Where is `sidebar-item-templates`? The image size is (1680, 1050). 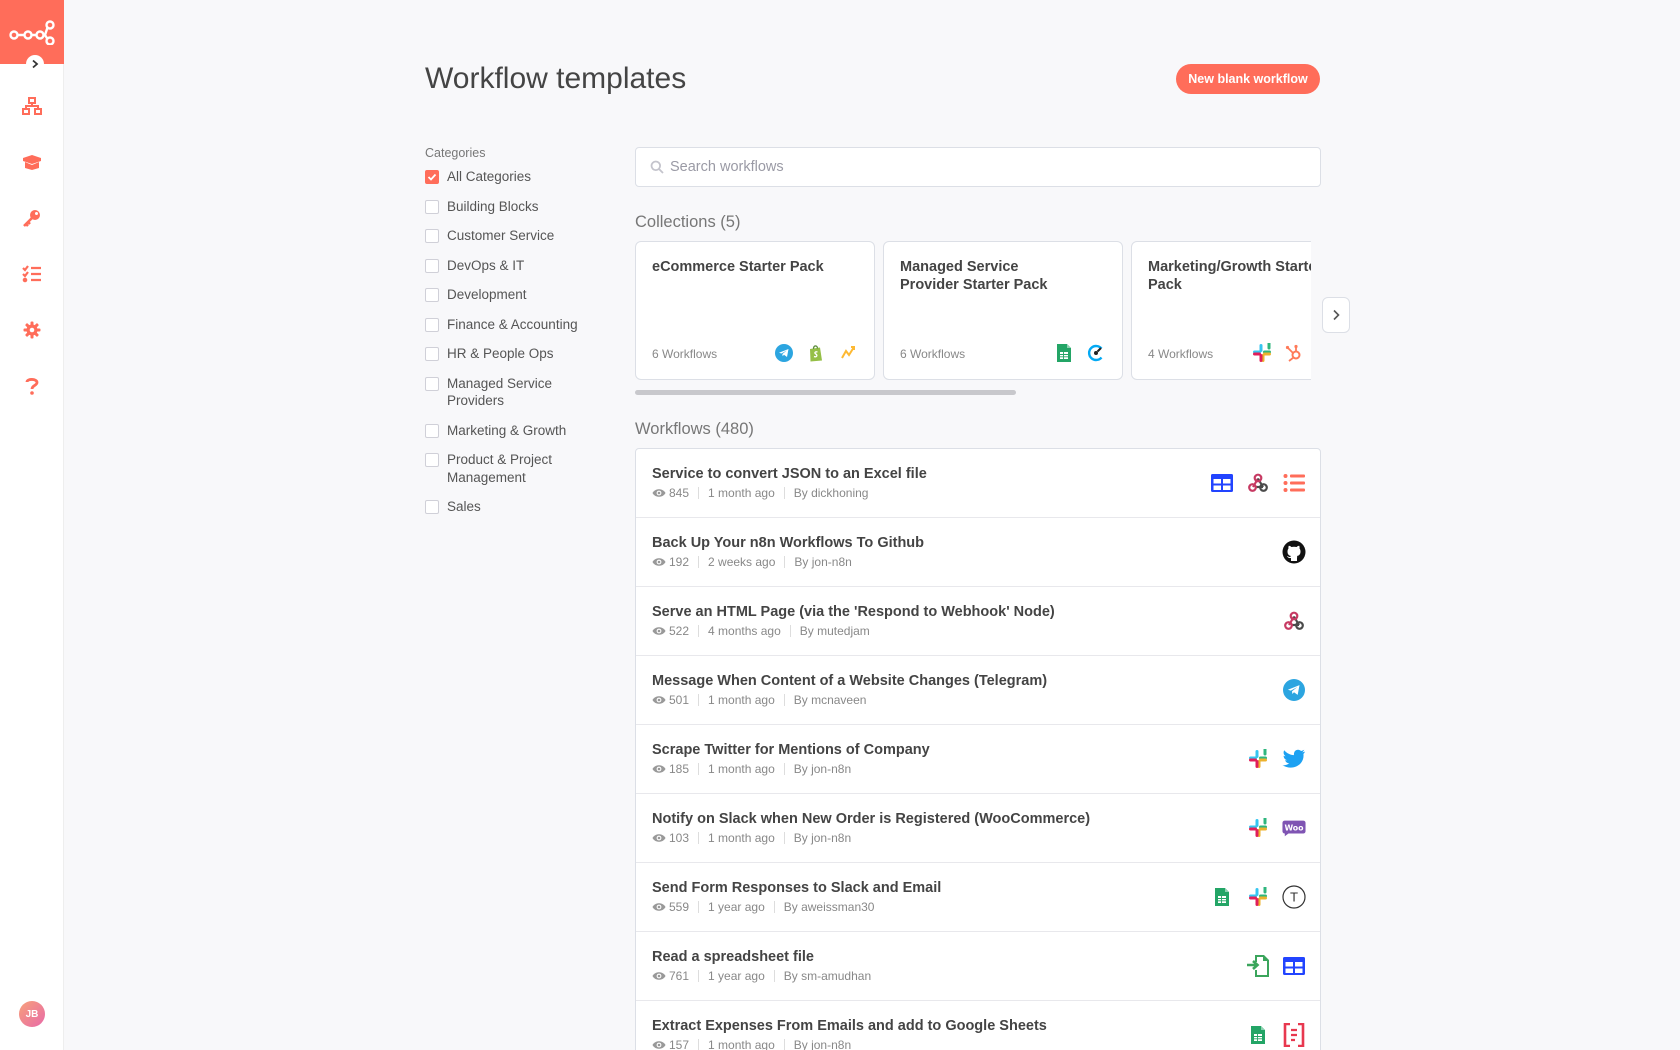 sidebar-item-templates is located at coordinates (32, 162).